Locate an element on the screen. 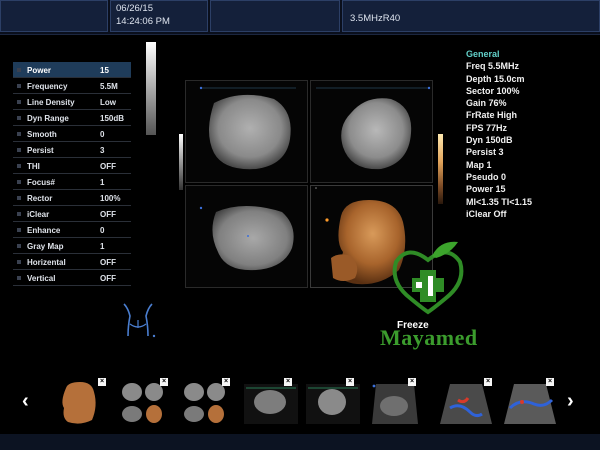 This screenshot has width=600, height=450. param-name: Dyn Range is located at coordinates (48, 118).